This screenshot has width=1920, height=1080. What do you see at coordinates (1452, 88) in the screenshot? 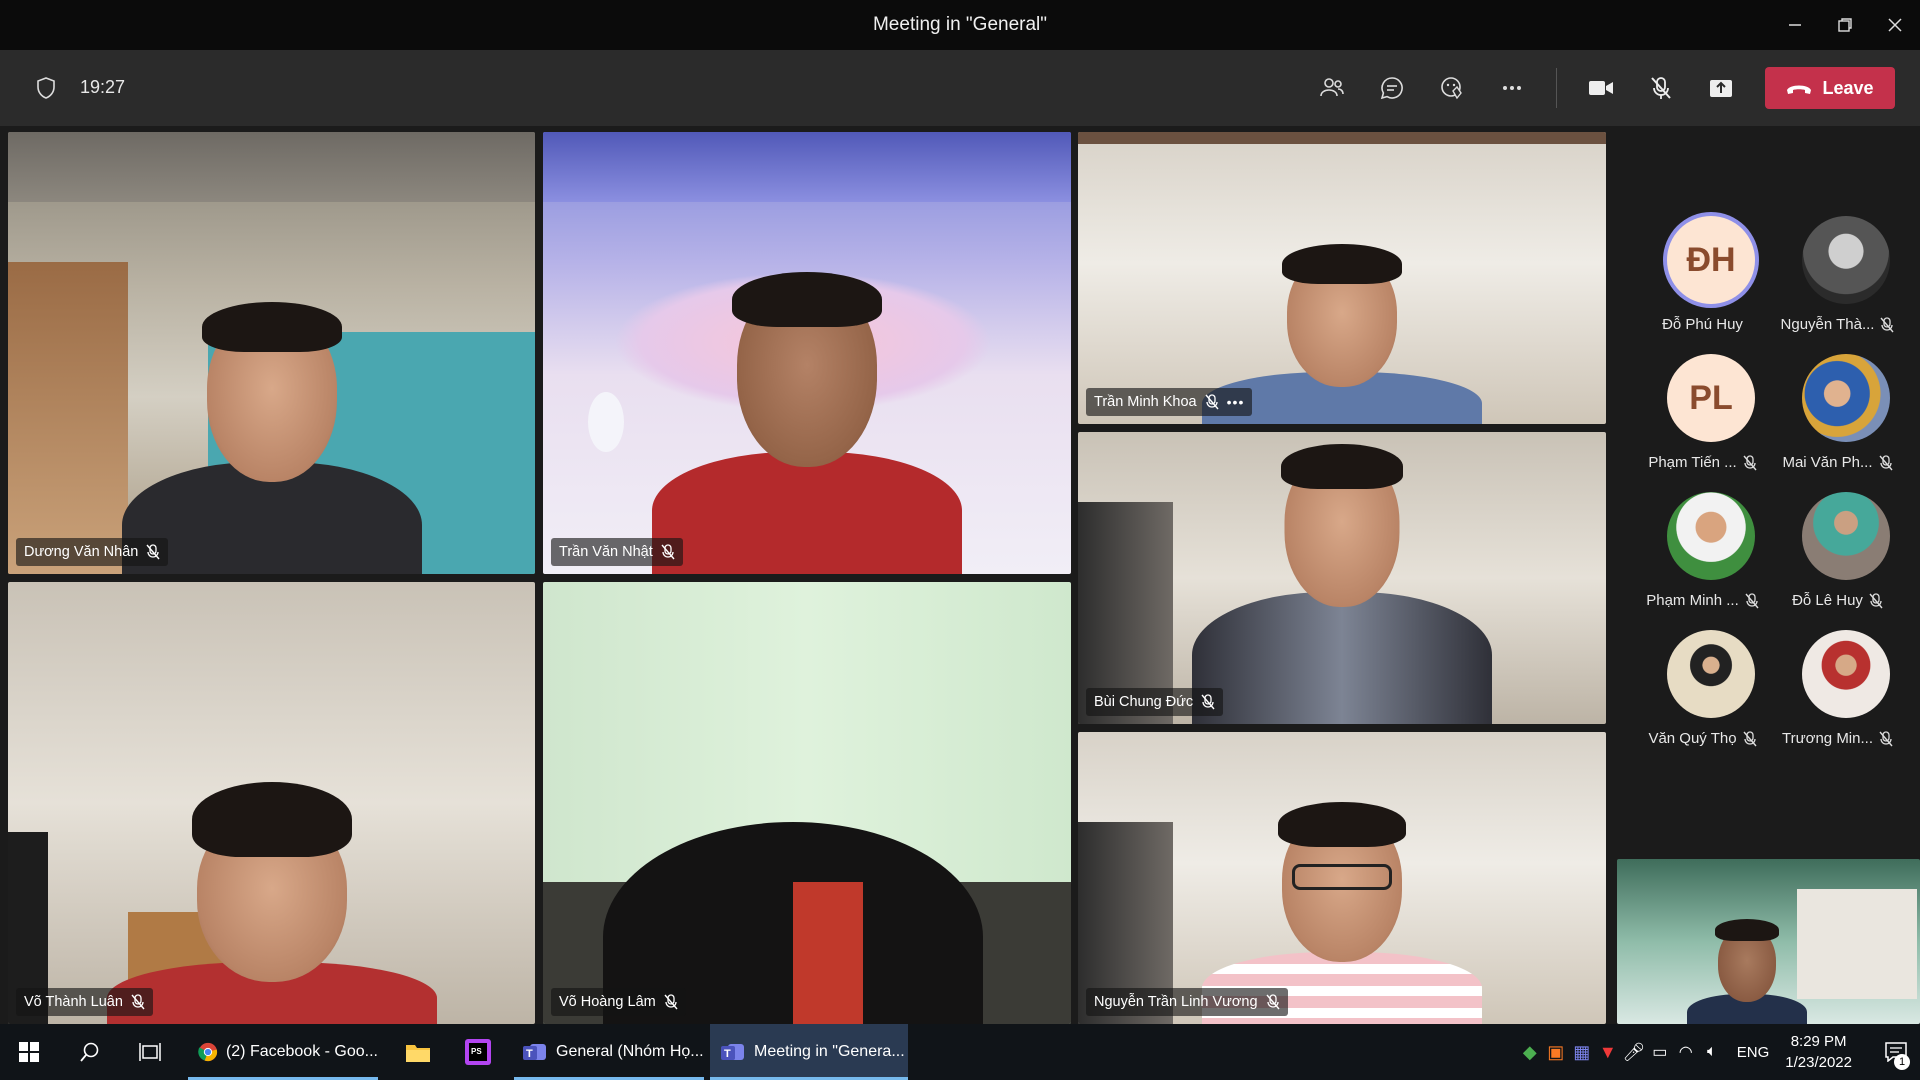
I see `reactions-button` at bounding box center [1452, 88].